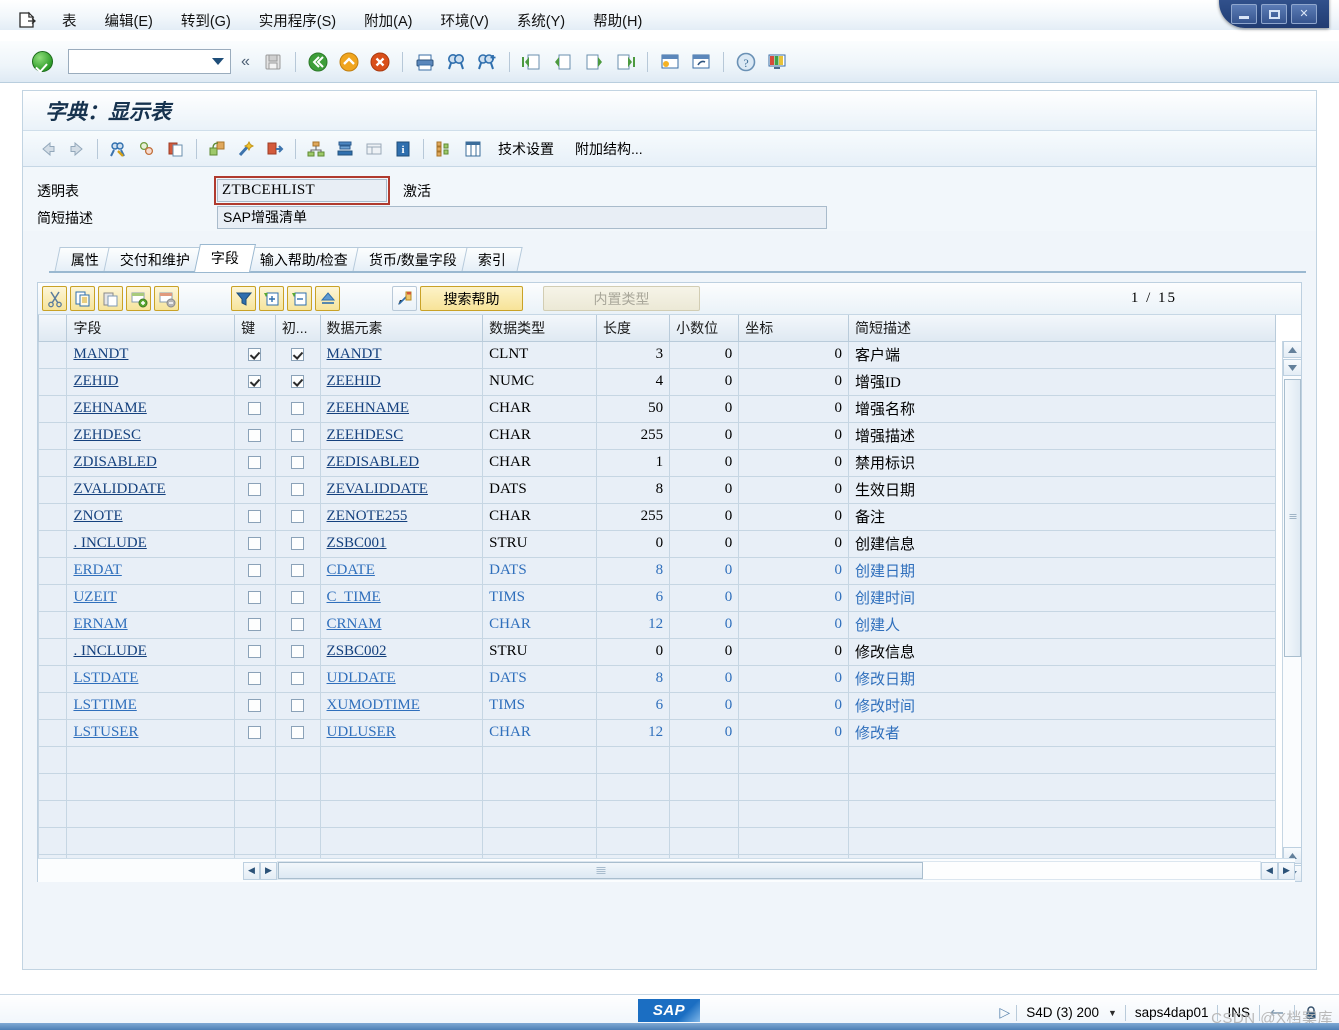 Image resolution: width=1339 pixels, height=1030 pixels. I want to click on cell-field: . INCLUDE, so click(151, 543).